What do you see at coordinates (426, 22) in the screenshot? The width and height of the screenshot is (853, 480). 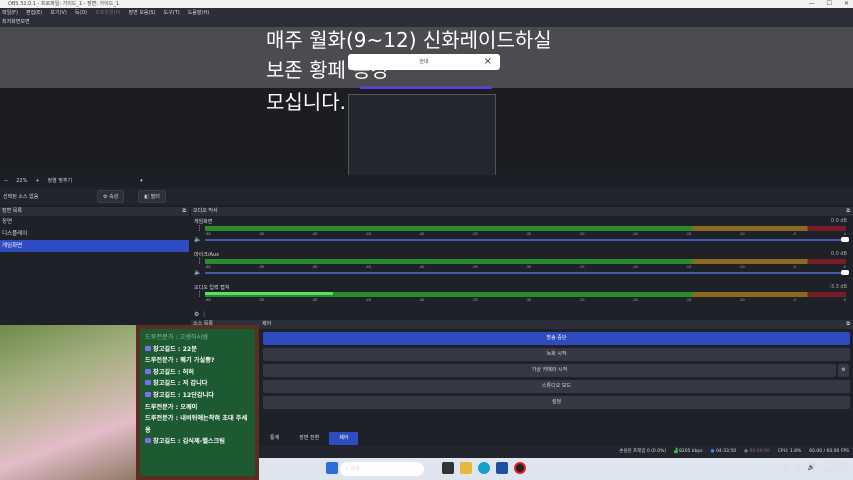 I see `preview-header: 최저화면보면` at bounding box center [426, 22].